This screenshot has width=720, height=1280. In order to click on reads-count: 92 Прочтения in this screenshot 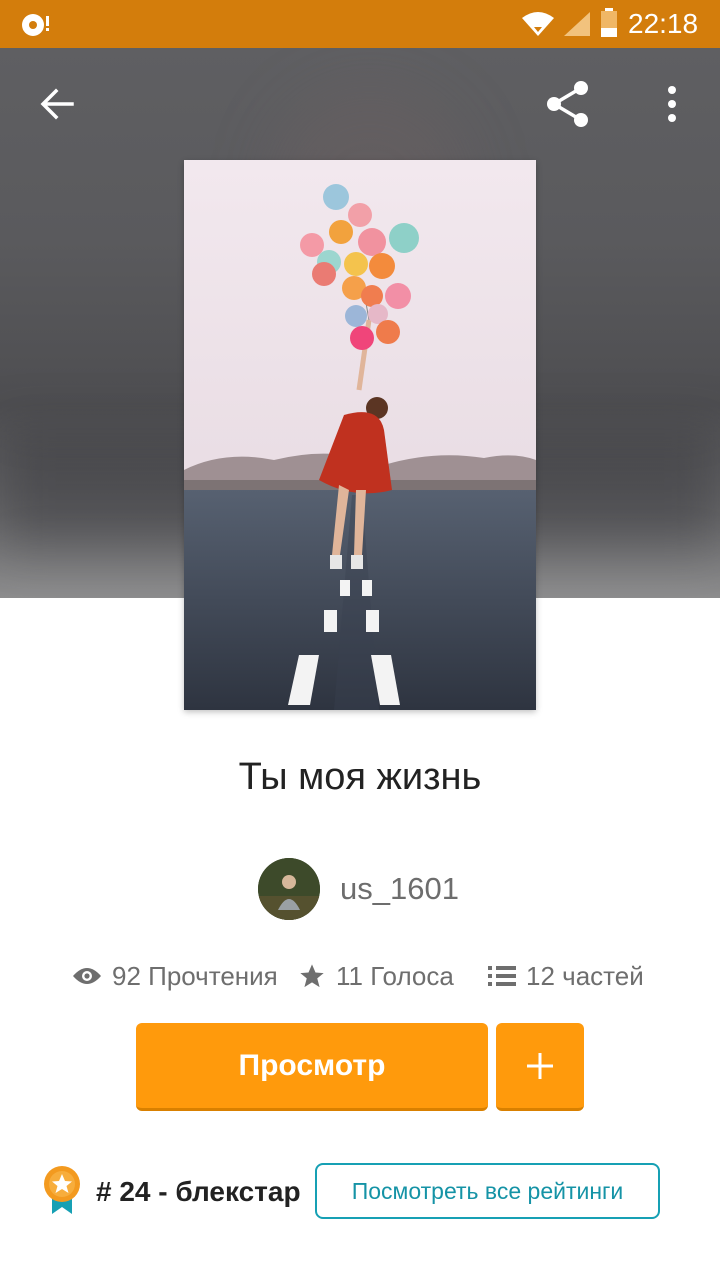, I will do `click(195, 975)`.